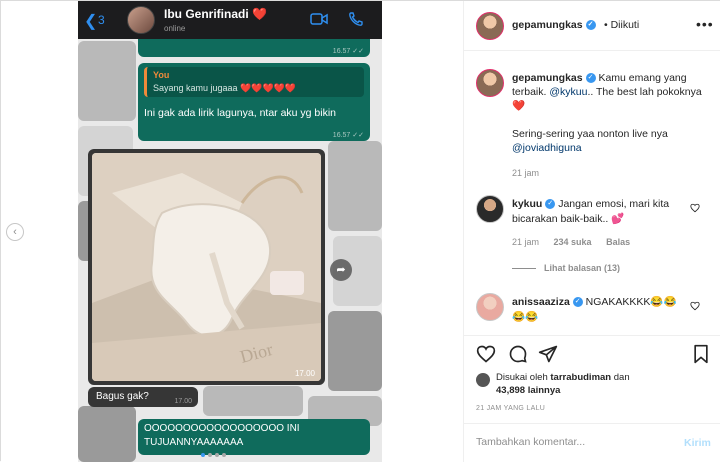 The image size is (720, 462). I want to click on author-username: gepamungkas ✓, so click(554, 25).